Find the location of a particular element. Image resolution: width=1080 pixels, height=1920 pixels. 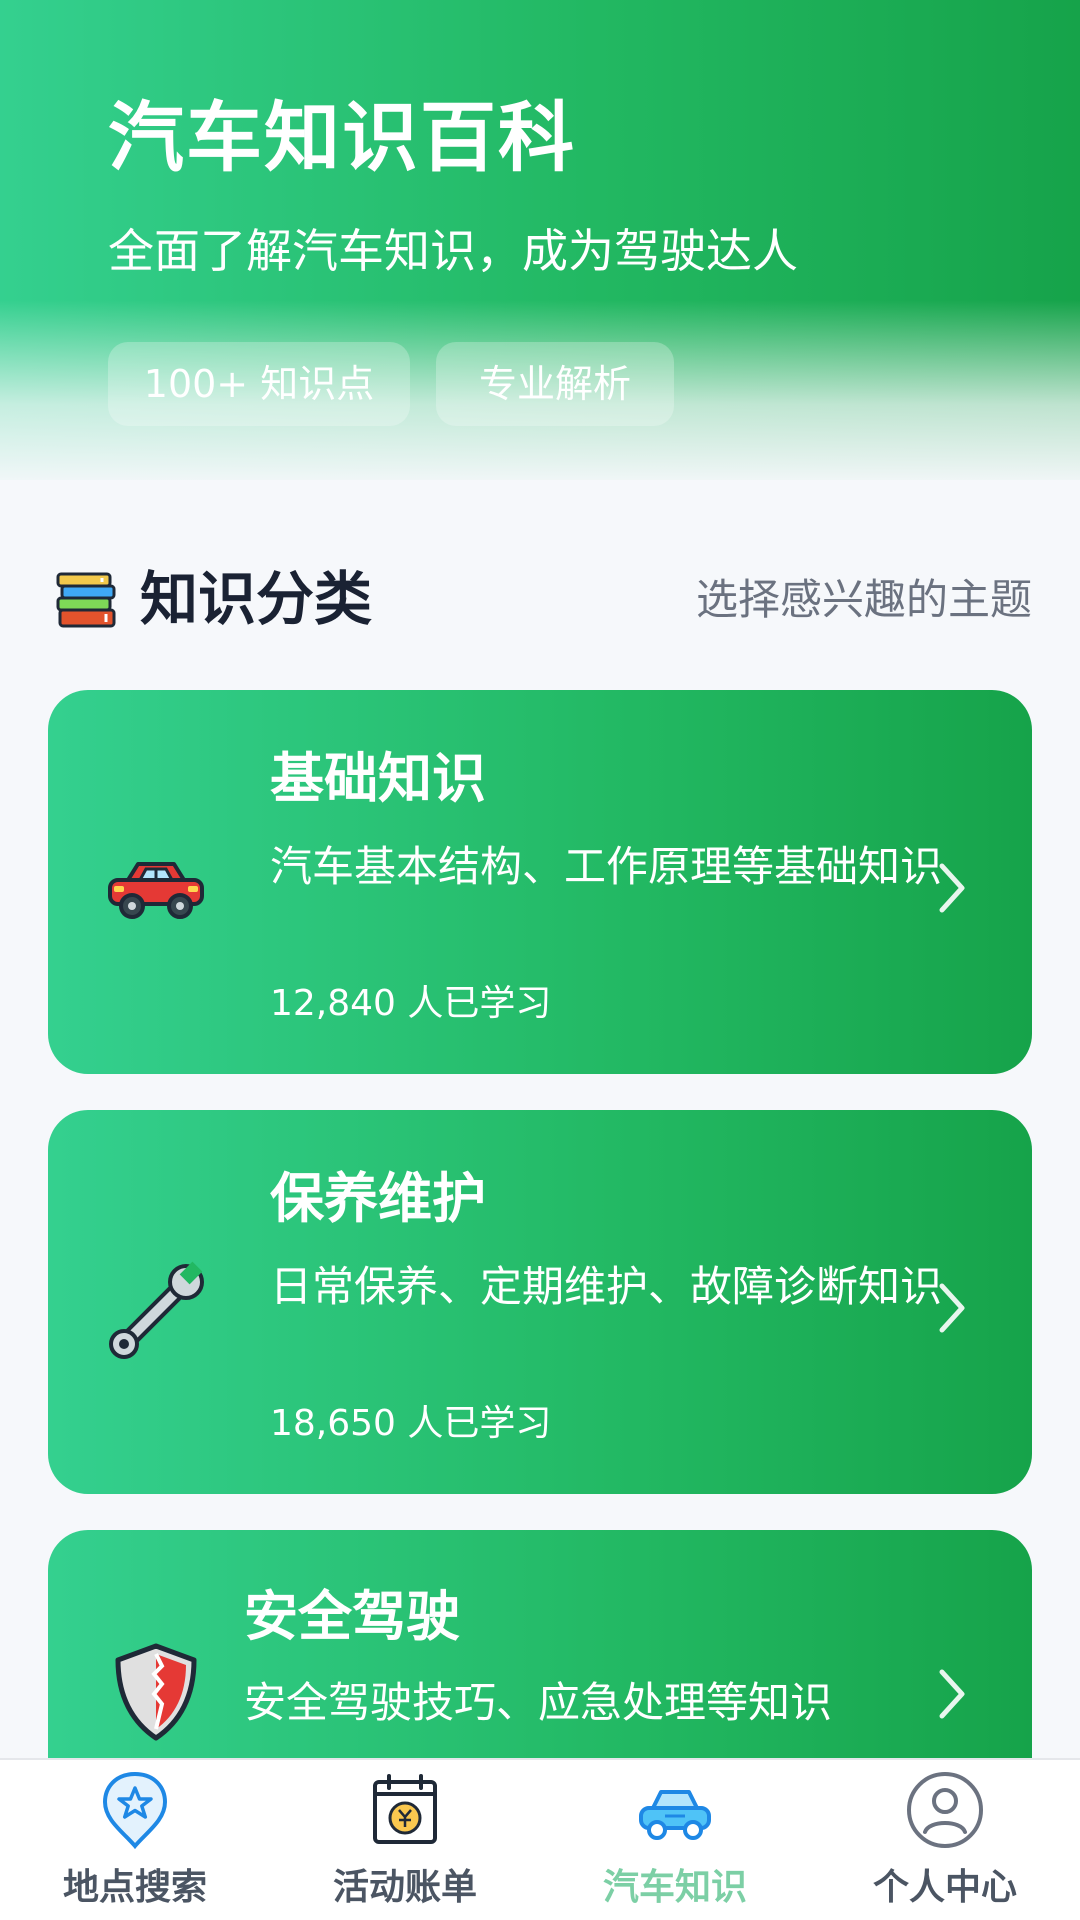

location-star-icon is located at coordinates (135, 1810).